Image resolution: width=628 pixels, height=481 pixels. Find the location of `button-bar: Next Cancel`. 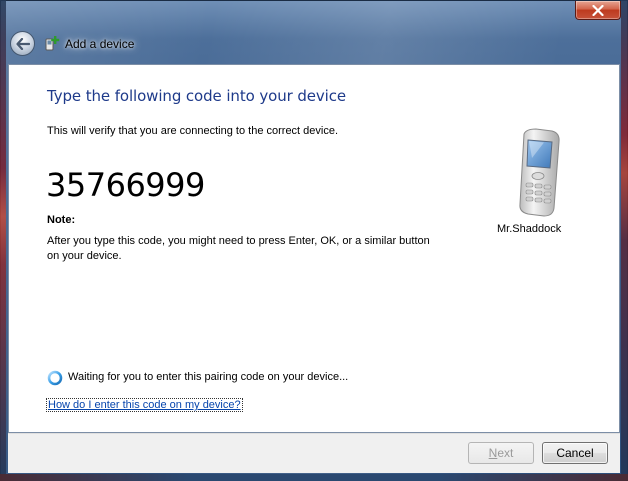

button-bar: Next Cancel is located at coordinates (314, 453).